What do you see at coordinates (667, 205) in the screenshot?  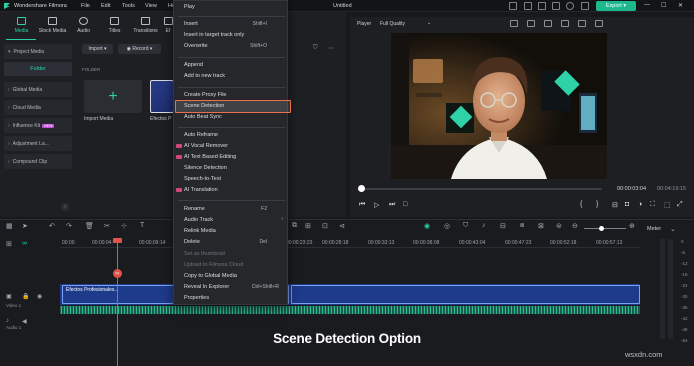 I see `snapshot-icon: ⬚` at bounding box center [667, 205].